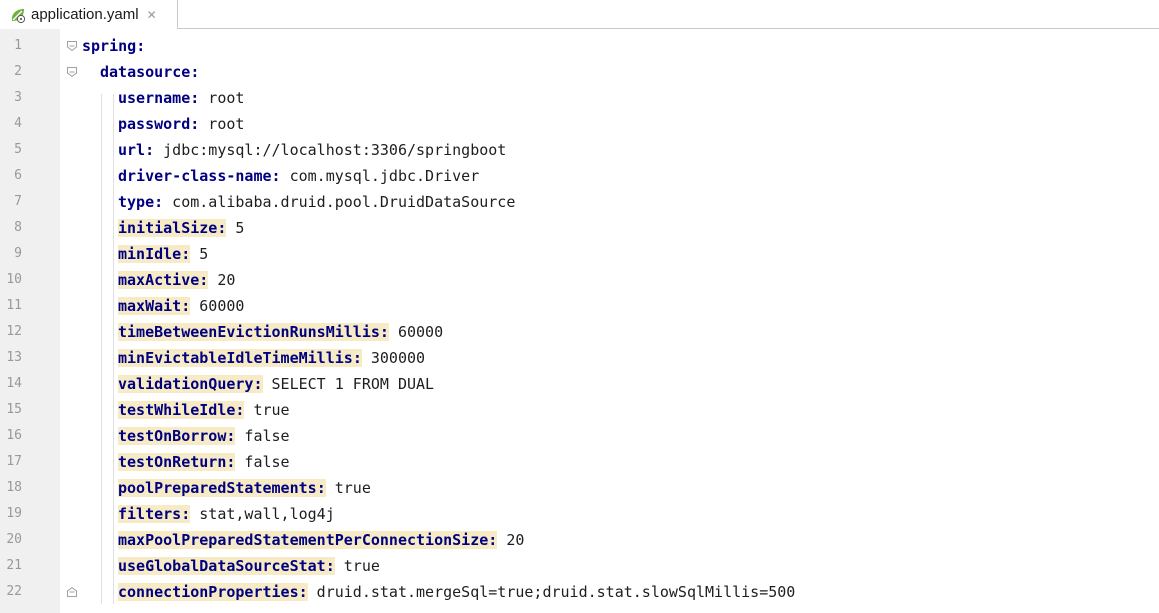  Describe the element at coordinates (18, 227) in the screenshot. I see `line-number: 8` at that location.